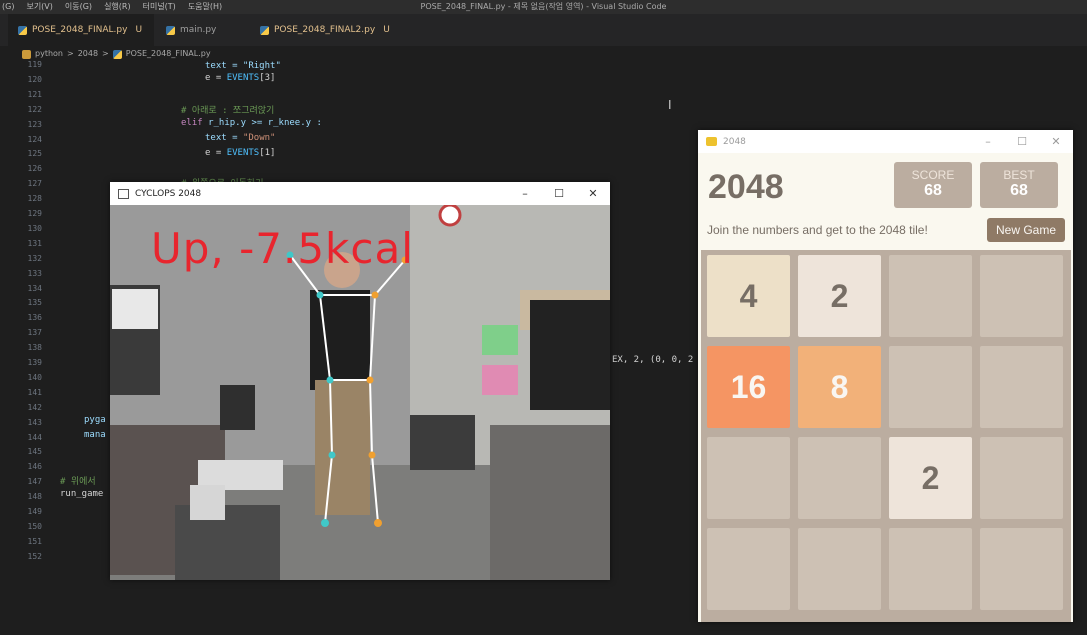 The width and height of the screenshot is (1087, 635). What do you see at coordinates (746, 187) in the screenshot?
I see `game-heading: 2048` at bounding box center [746, 187].